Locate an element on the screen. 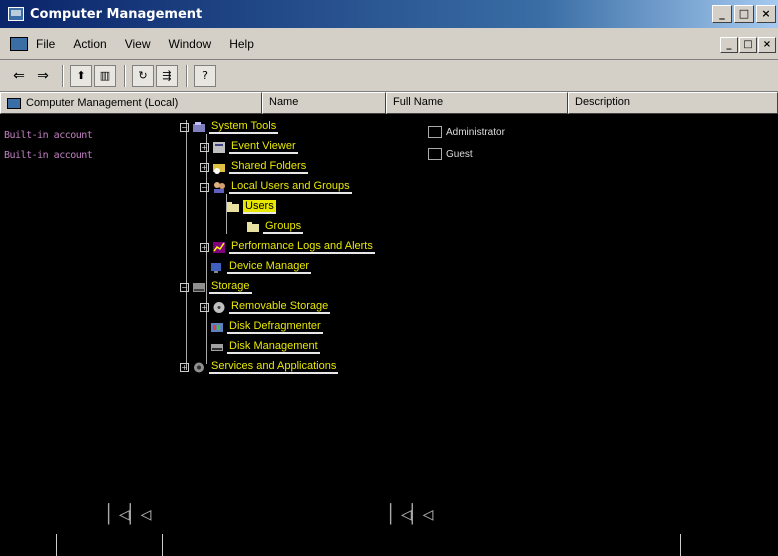 The height and width of the screenshot is (556, 778). close-button: × is located at coordinates (766, 14).